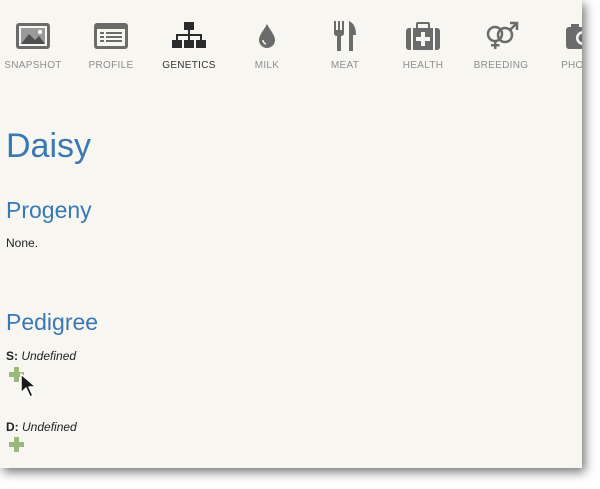  I want to click on nav-item-snapshot: SNAPSHOT, so click(36, 44).